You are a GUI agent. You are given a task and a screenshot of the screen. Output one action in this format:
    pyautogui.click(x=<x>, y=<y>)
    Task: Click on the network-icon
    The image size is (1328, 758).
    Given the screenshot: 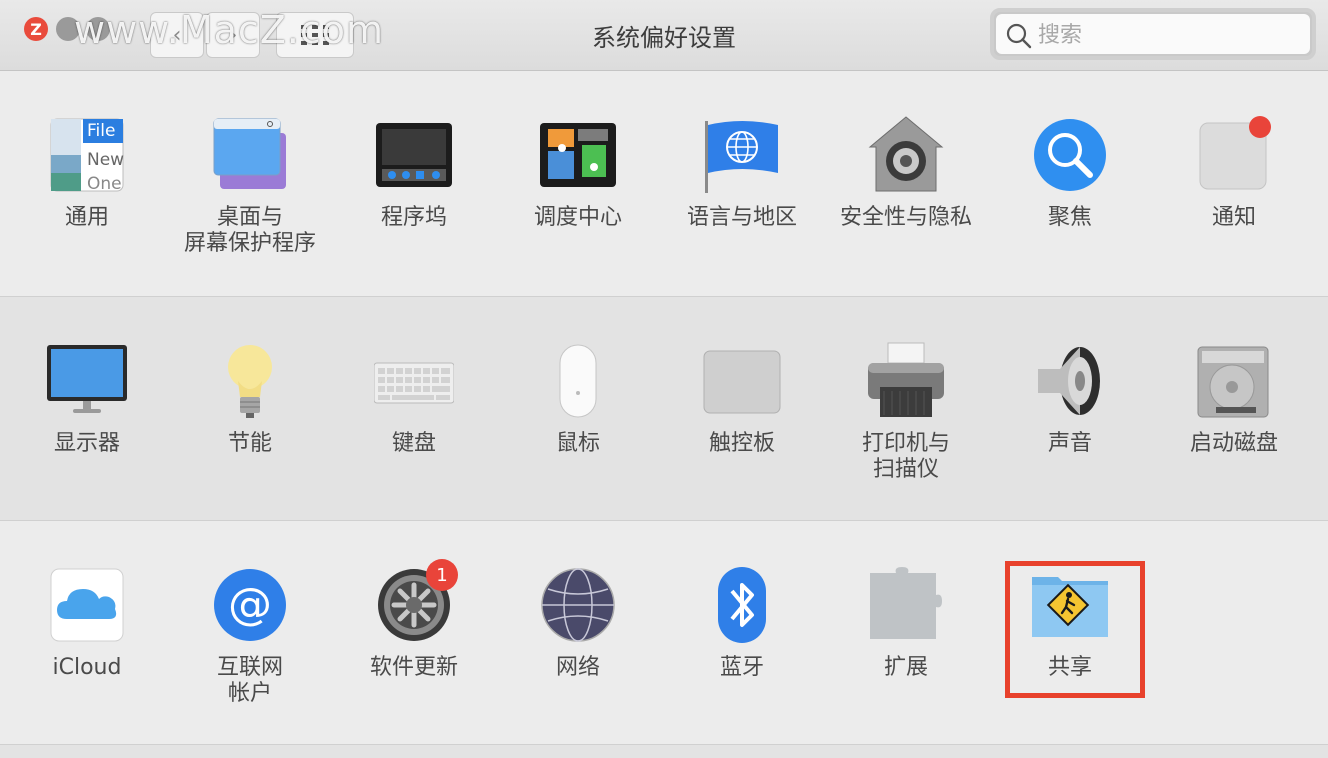 What is the action you would take?
    pyautogui.click(x=578, y=605)
    